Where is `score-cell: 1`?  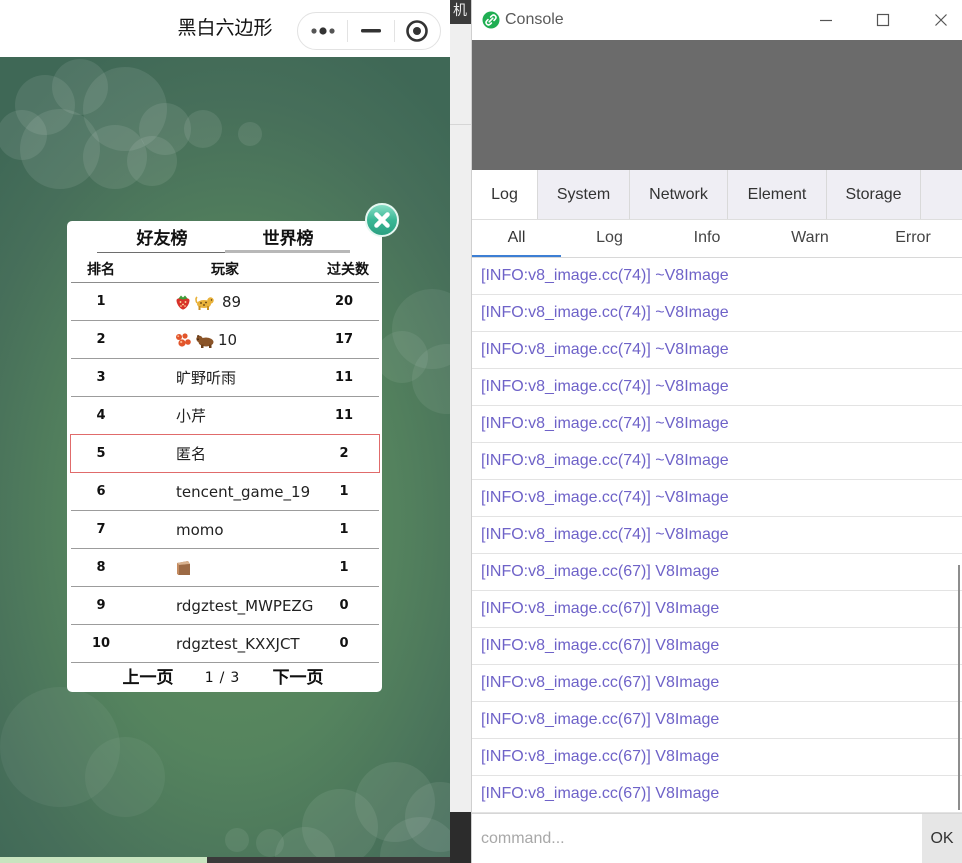 score-cell: 1 is located at coordinates (344, 491).